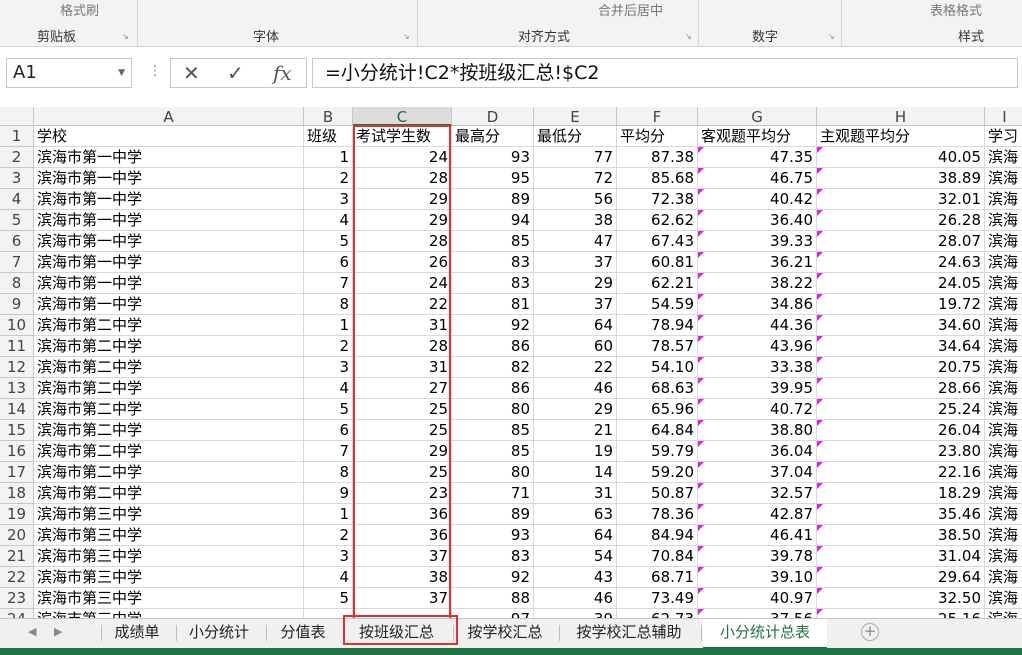 The width and height of the screenshot is (1022, 655). Describe the element at coordinates (757, 535) in the screenshot. I see `table-cell: 46.41` at that location.